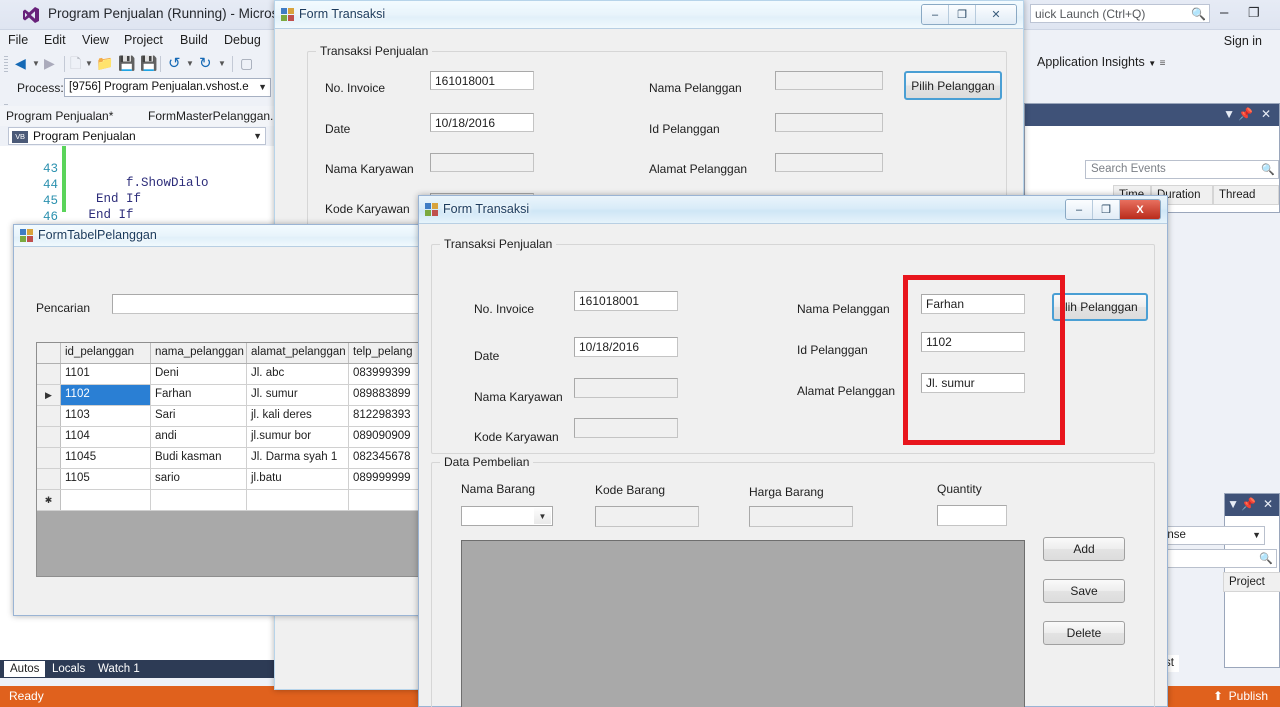 The height and width of the screenshot is (707, 1280). Describe the element at coordinates (18, 40) in the screenshot. I see `menu-file: File` at that location.